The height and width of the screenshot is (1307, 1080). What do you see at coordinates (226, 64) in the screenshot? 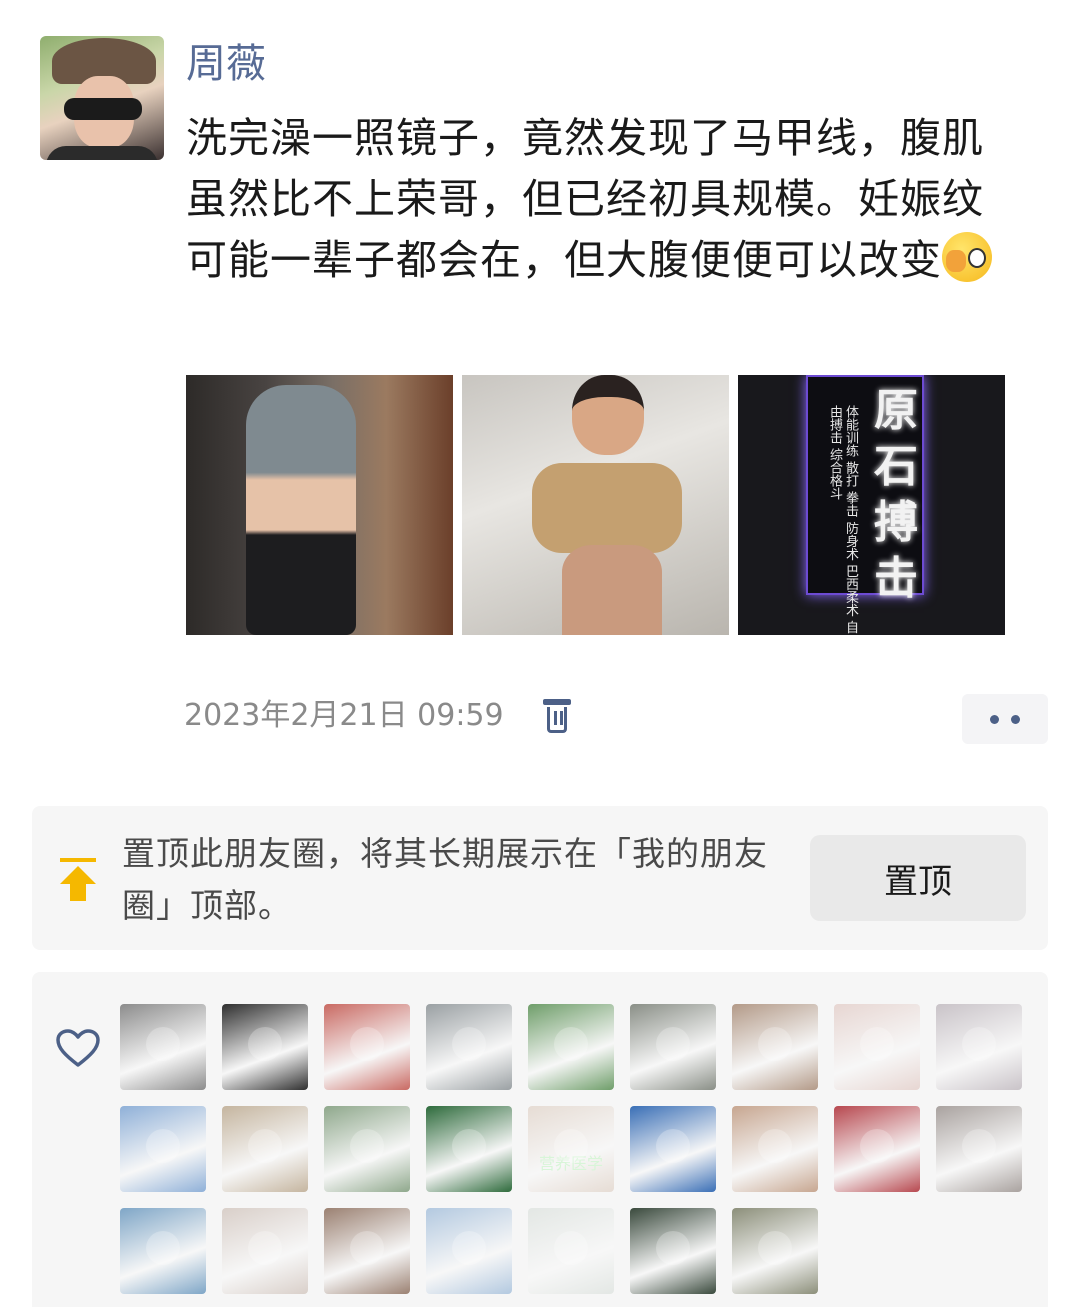
I see `author-name: 周薇` at bounding box center [226, 64].